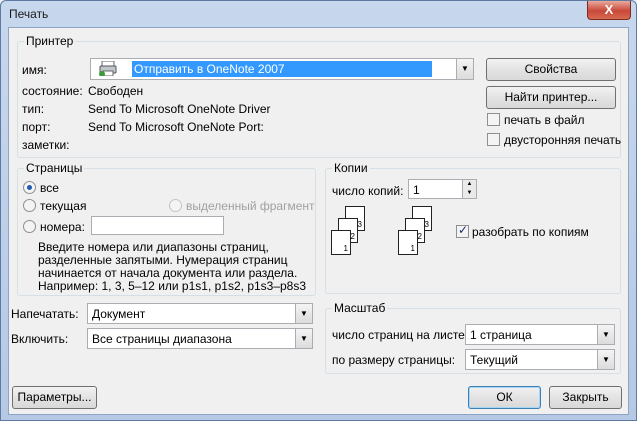  What do you see at coordinates (540, 334) in the screenshot?
I see `pages-per-sheet-select: 1 страница ▼` at bounding box center [540, 334].